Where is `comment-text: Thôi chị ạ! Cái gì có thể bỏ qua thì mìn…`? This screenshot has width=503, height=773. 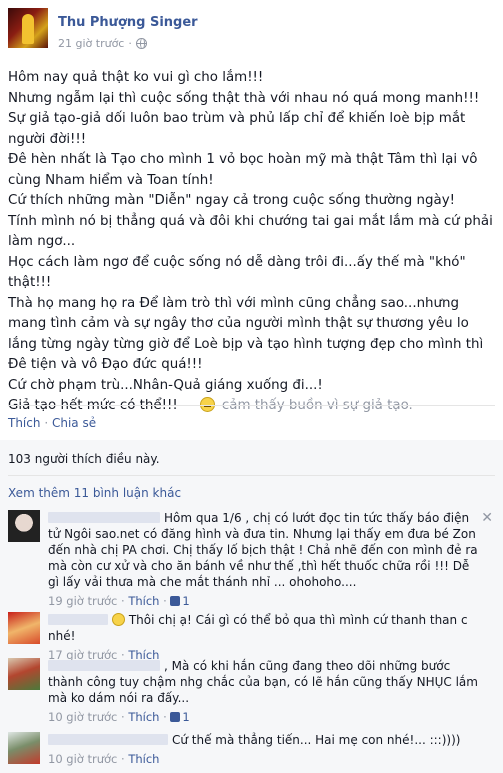
comment-text: Thôi chị ạ! Cái gì có thể bỏ qua thì mìn… is located at coordinates (258, 628).